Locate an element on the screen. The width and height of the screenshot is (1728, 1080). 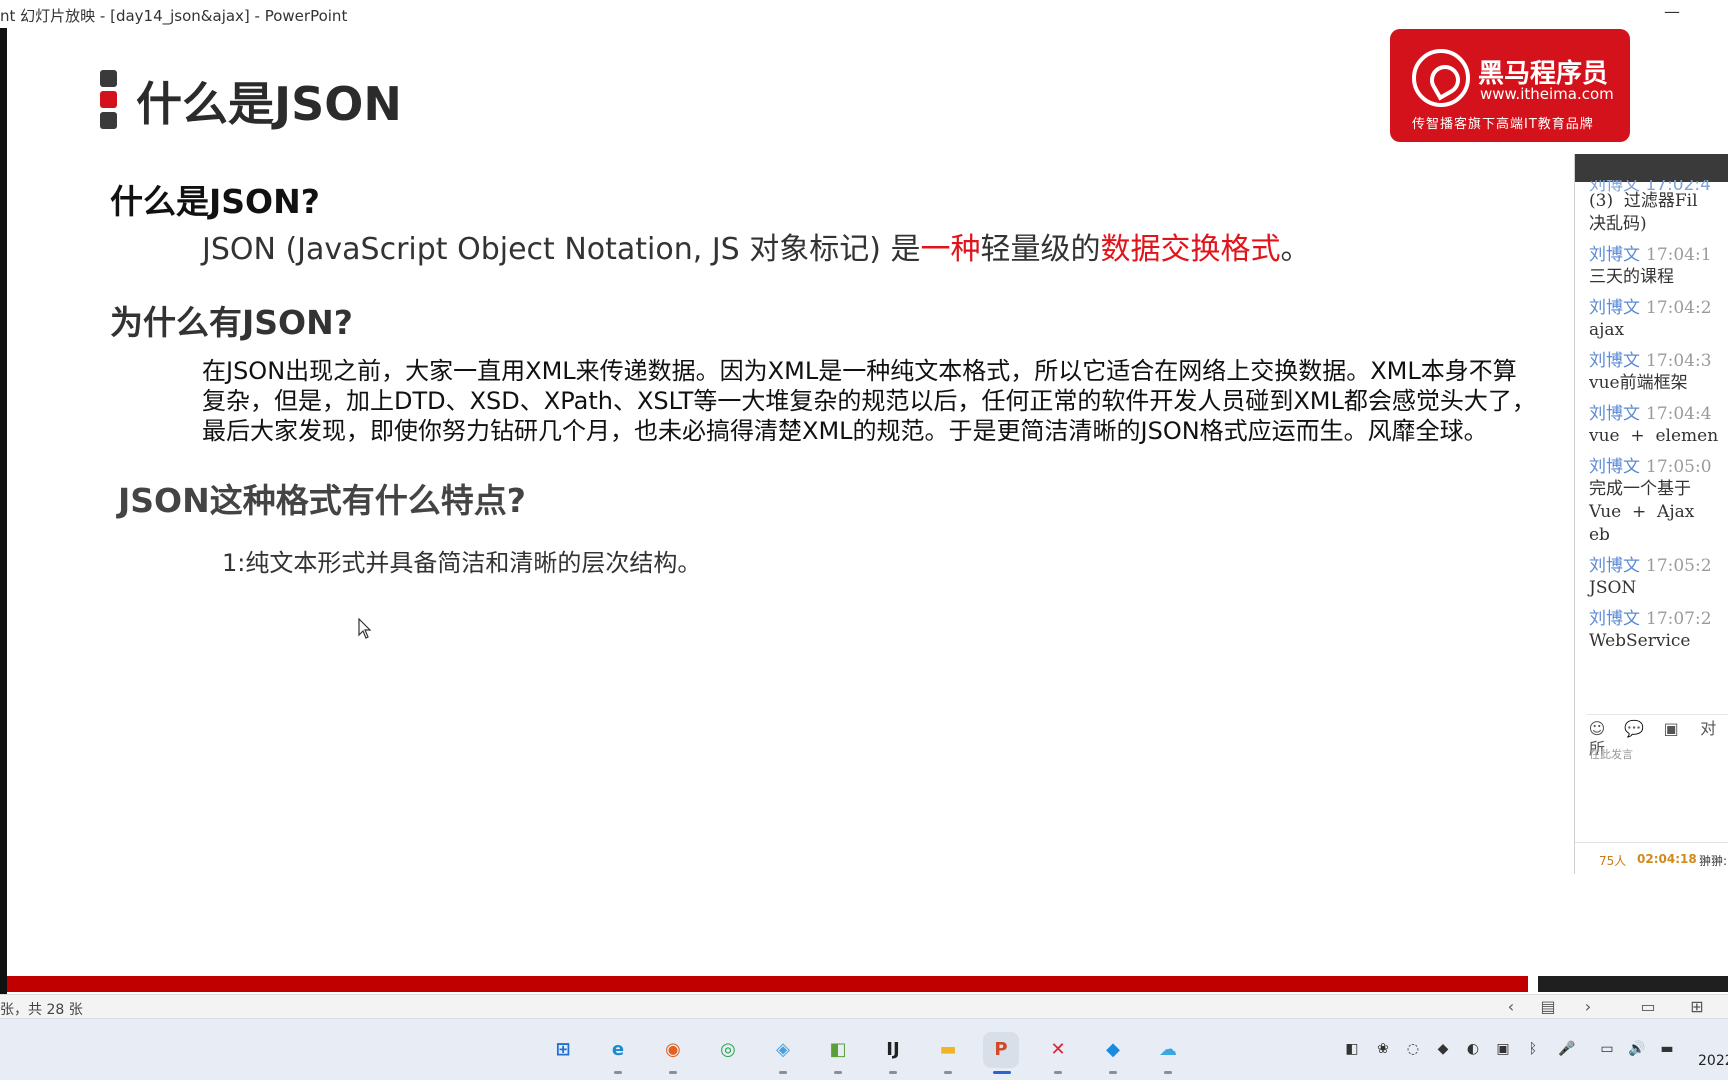
chat-time: 17:04:2 is located at coordinates (1679, 308).